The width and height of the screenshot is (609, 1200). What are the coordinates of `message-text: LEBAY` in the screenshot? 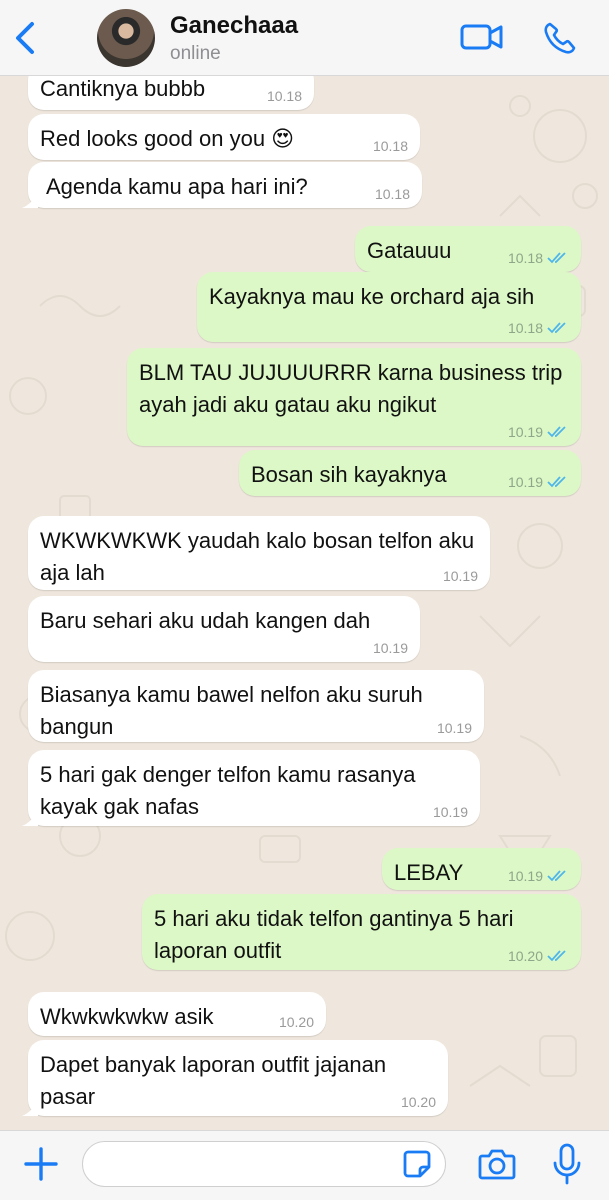 It's located at (429, 872).